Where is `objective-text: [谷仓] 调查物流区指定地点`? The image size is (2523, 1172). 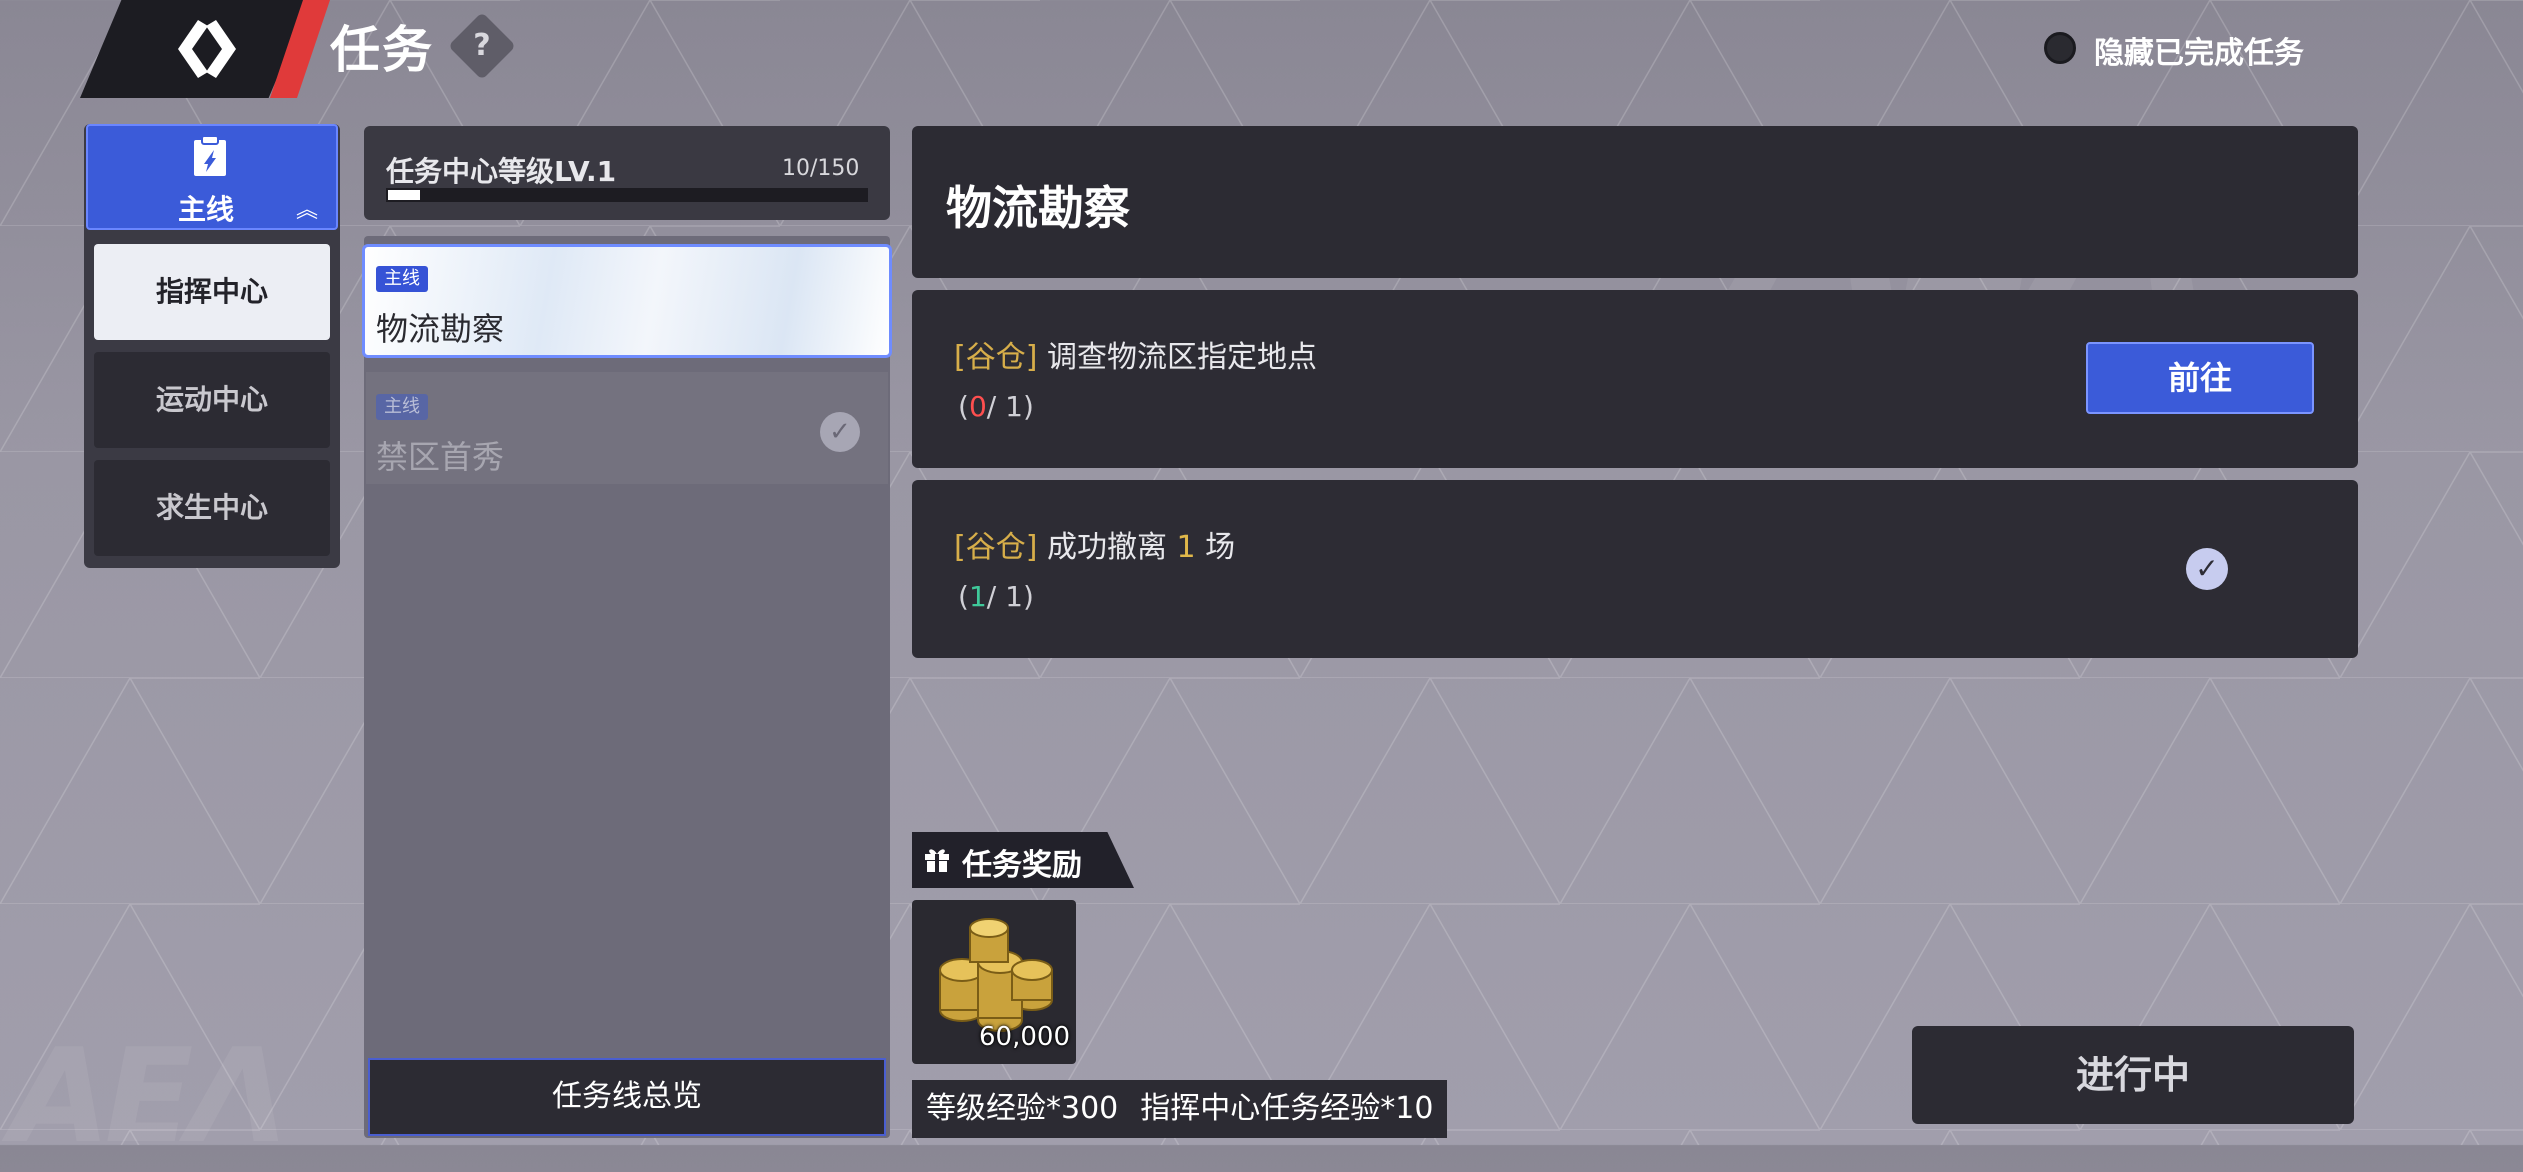 objective-text: [谷仓] 调查物流区指定地点 is located at coordinates (1135, 354).